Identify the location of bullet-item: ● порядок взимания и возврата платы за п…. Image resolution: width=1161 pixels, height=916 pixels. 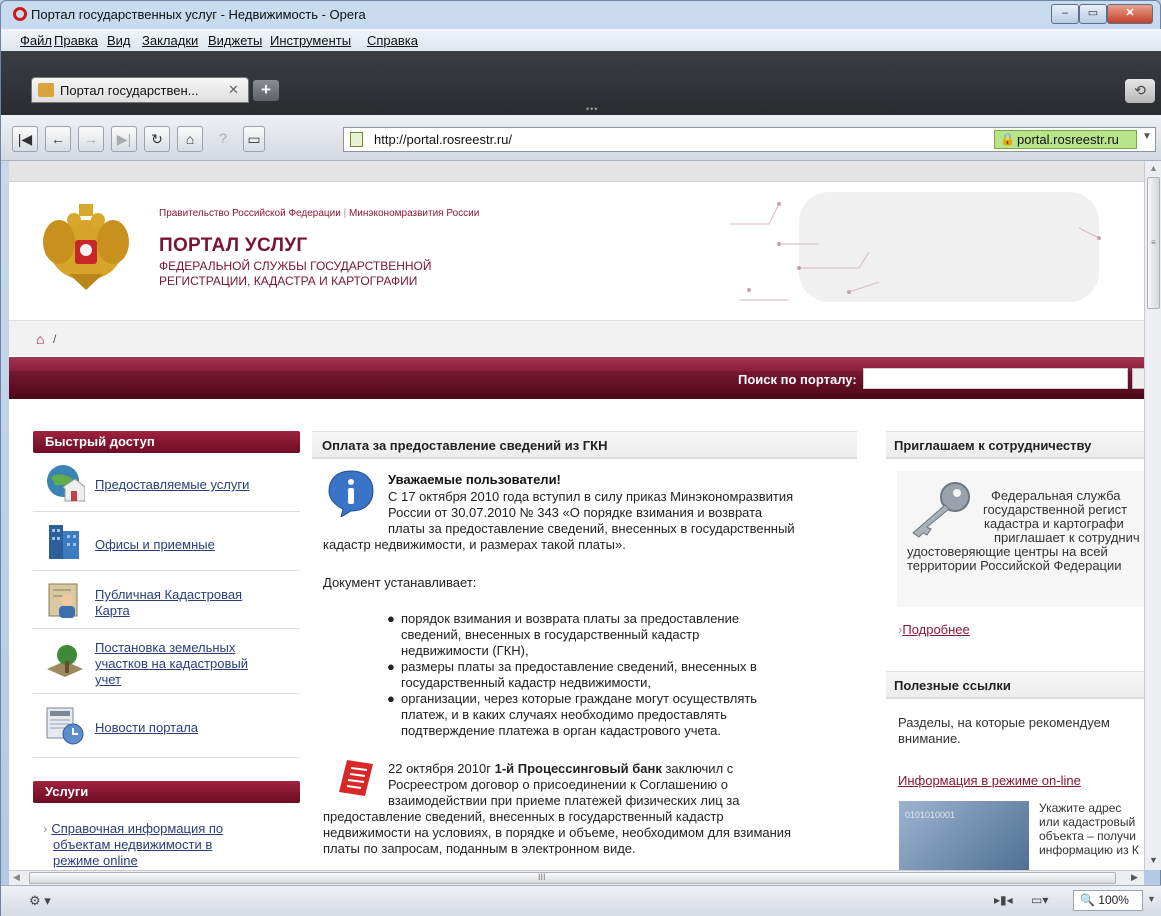
(563, 635).